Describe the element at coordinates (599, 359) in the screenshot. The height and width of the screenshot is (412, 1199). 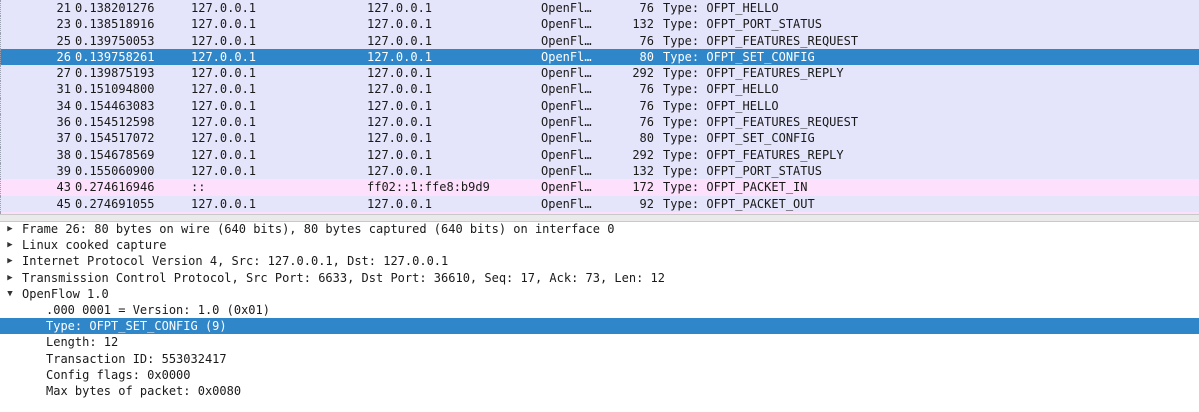
I see `detail-field: Transaction ID: 553032417` at that location.